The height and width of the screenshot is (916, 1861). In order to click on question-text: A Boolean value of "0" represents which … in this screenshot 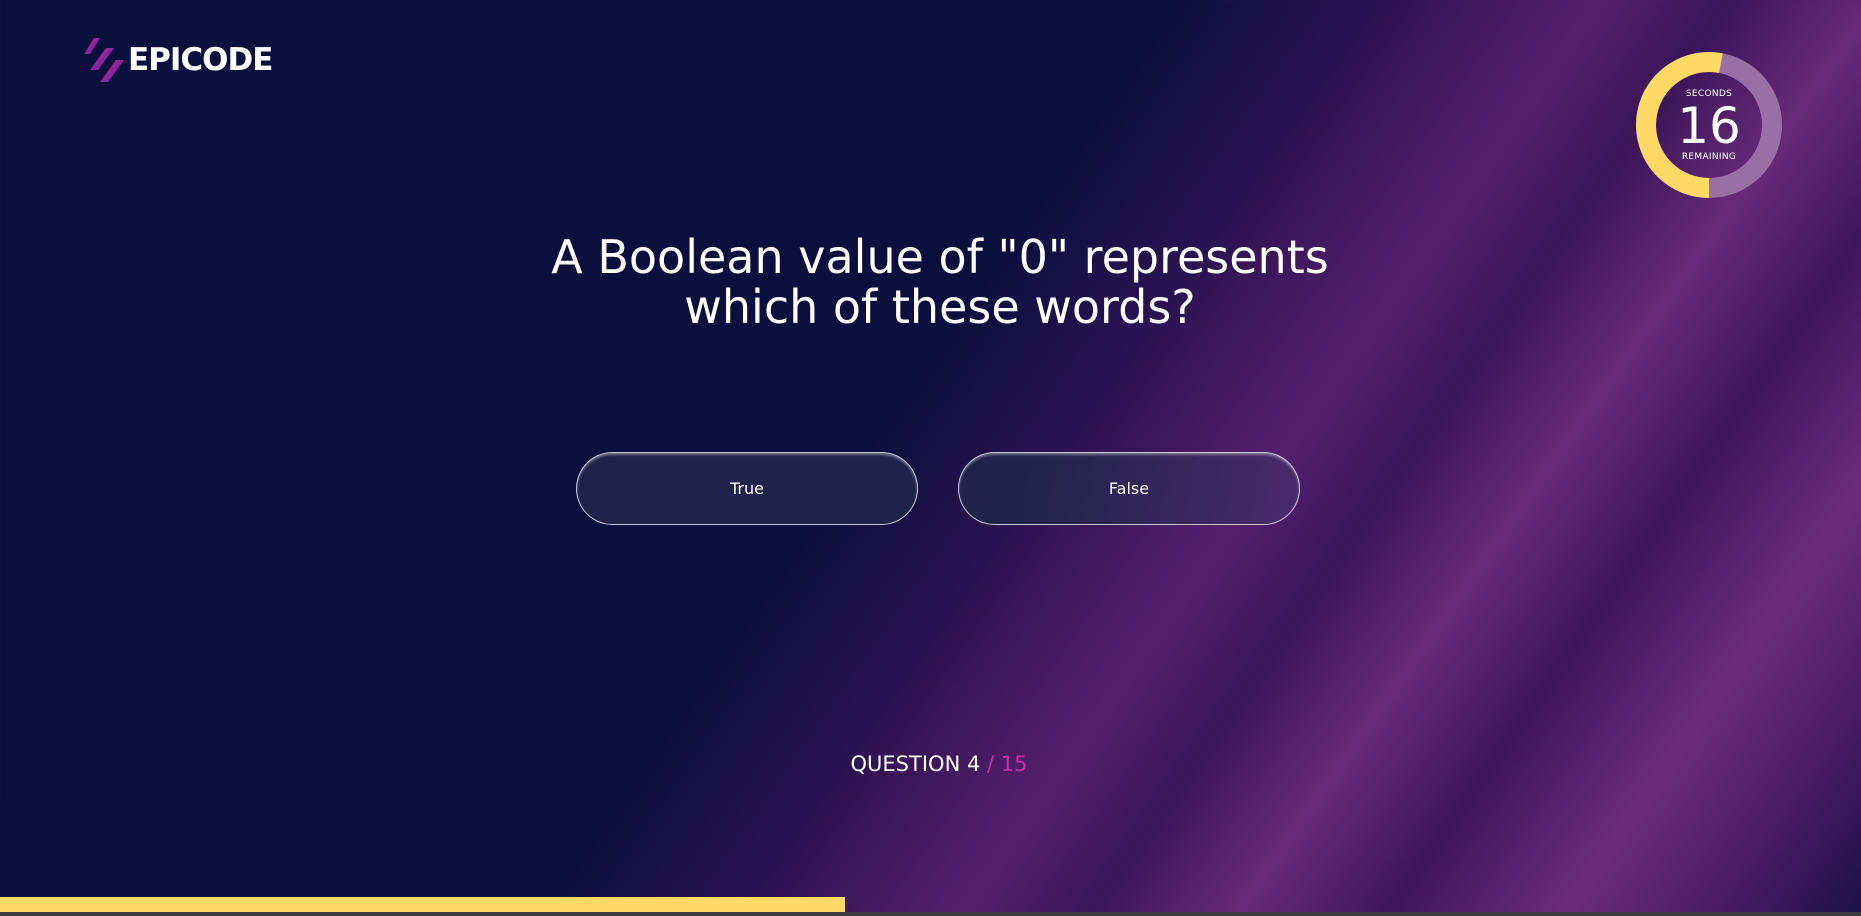, I will do `click(940, 282)`.